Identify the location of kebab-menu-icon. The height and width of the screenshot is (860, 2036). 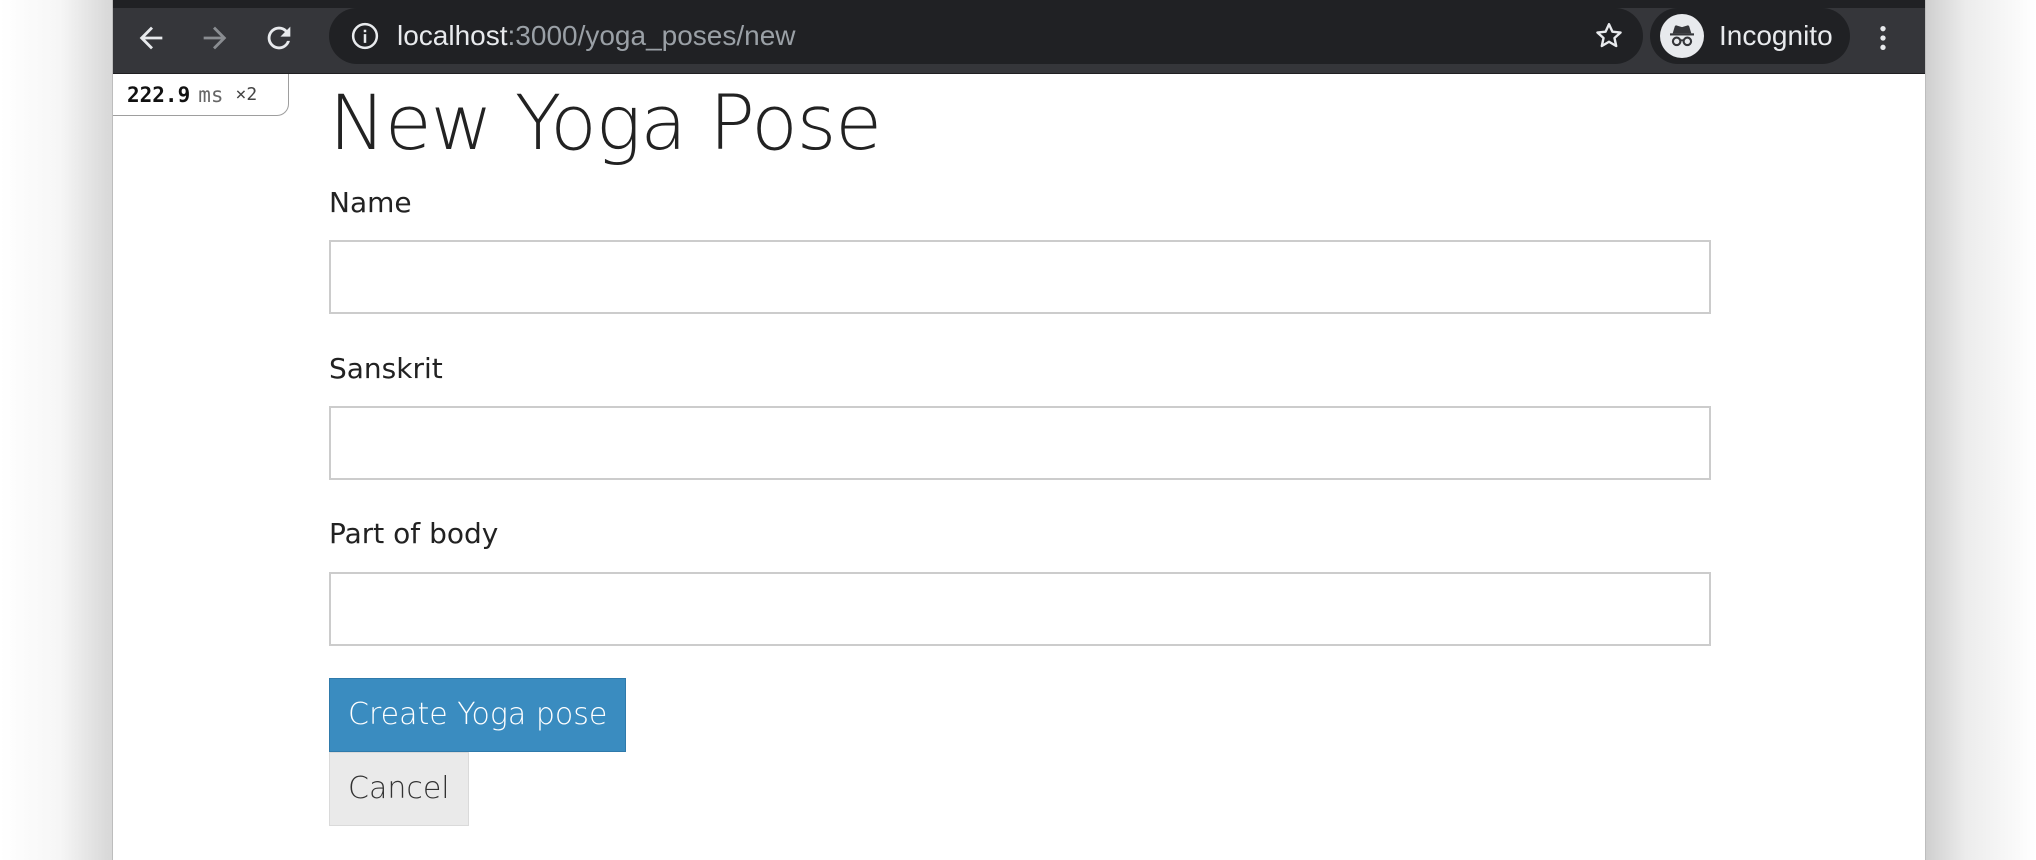
(1883, 38).